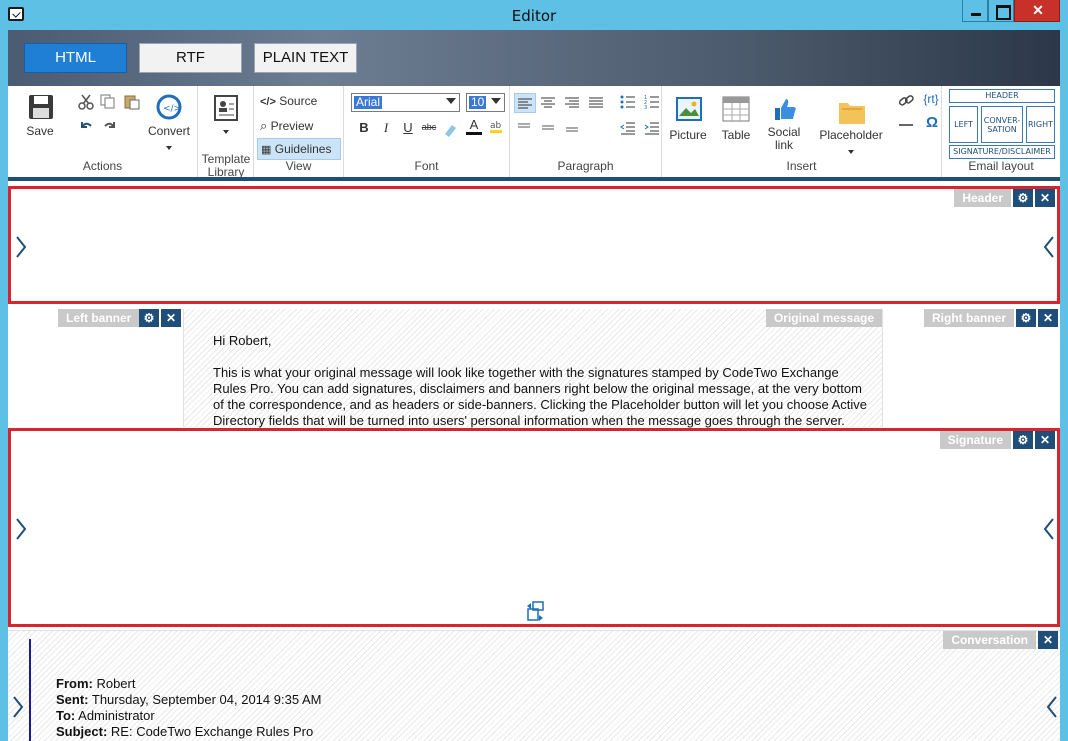 This screenshot has height=741, width=1068. I want to click on highlight-icon: ab, so click(496, 126).